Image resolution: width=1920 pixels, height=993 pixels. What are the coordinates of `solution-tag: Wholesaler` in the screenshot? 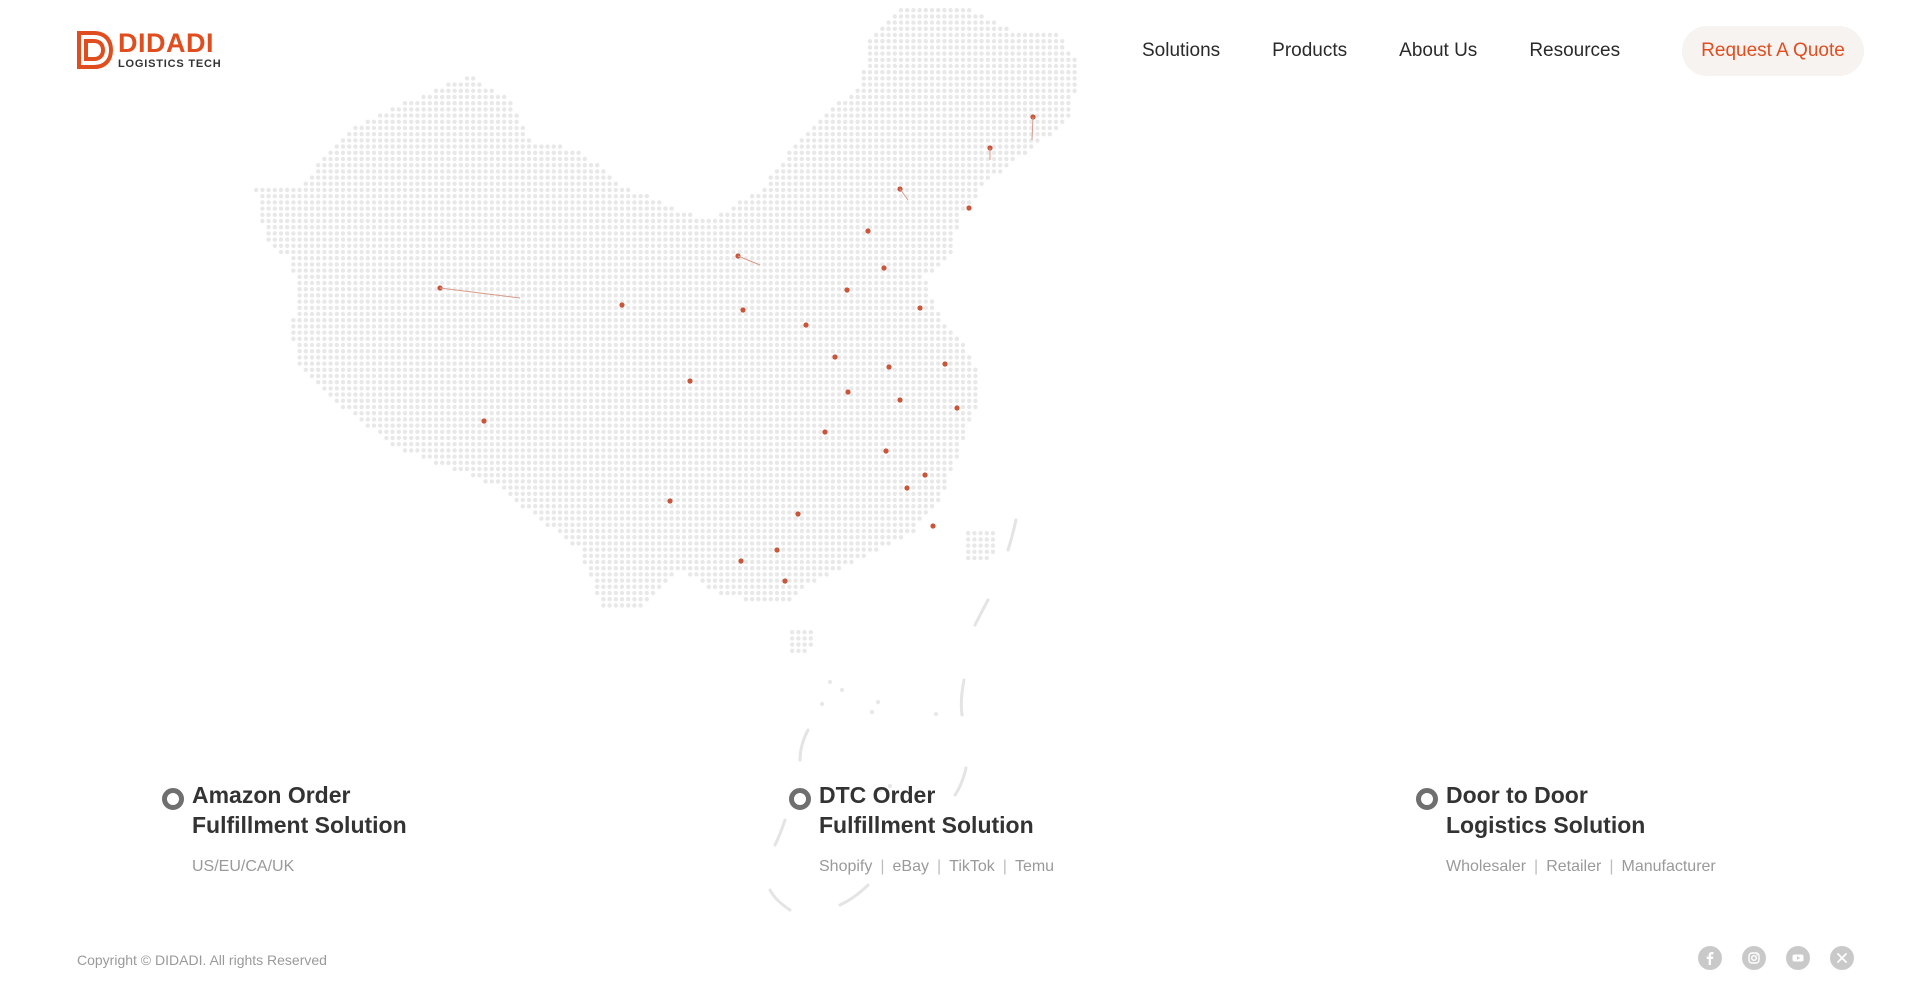 It's located at (1486, 866).